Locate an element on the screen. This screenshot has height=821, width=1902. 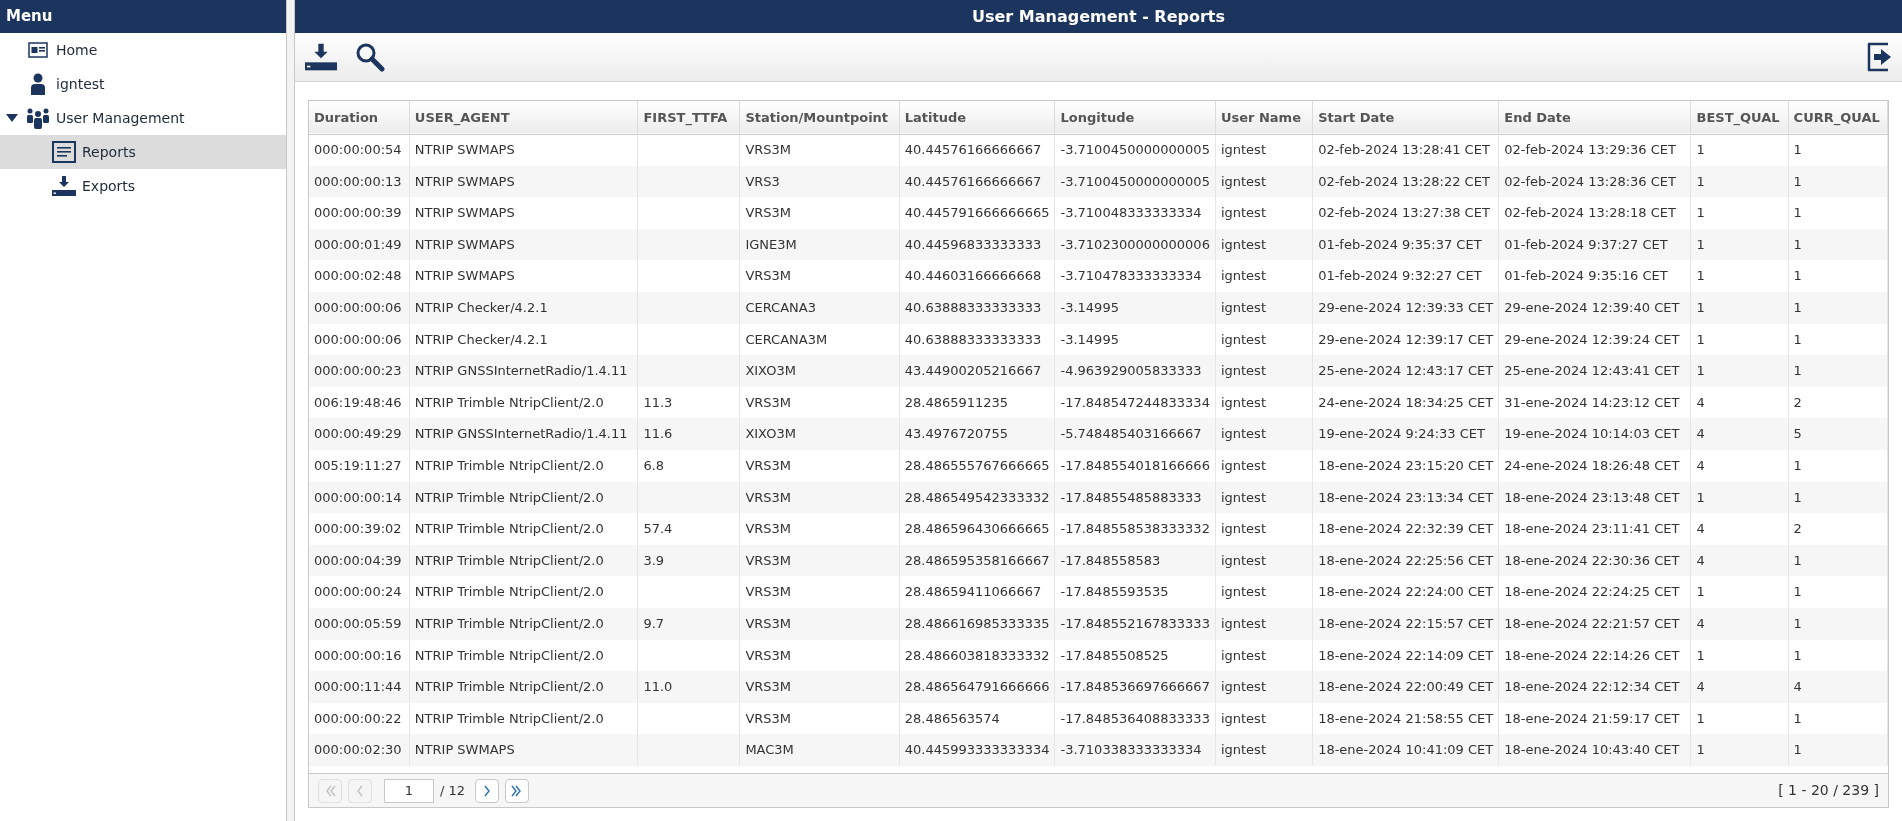
table-cell: 18-ene-2024 22:25:56 CET is located at coordinates (1406, 560).